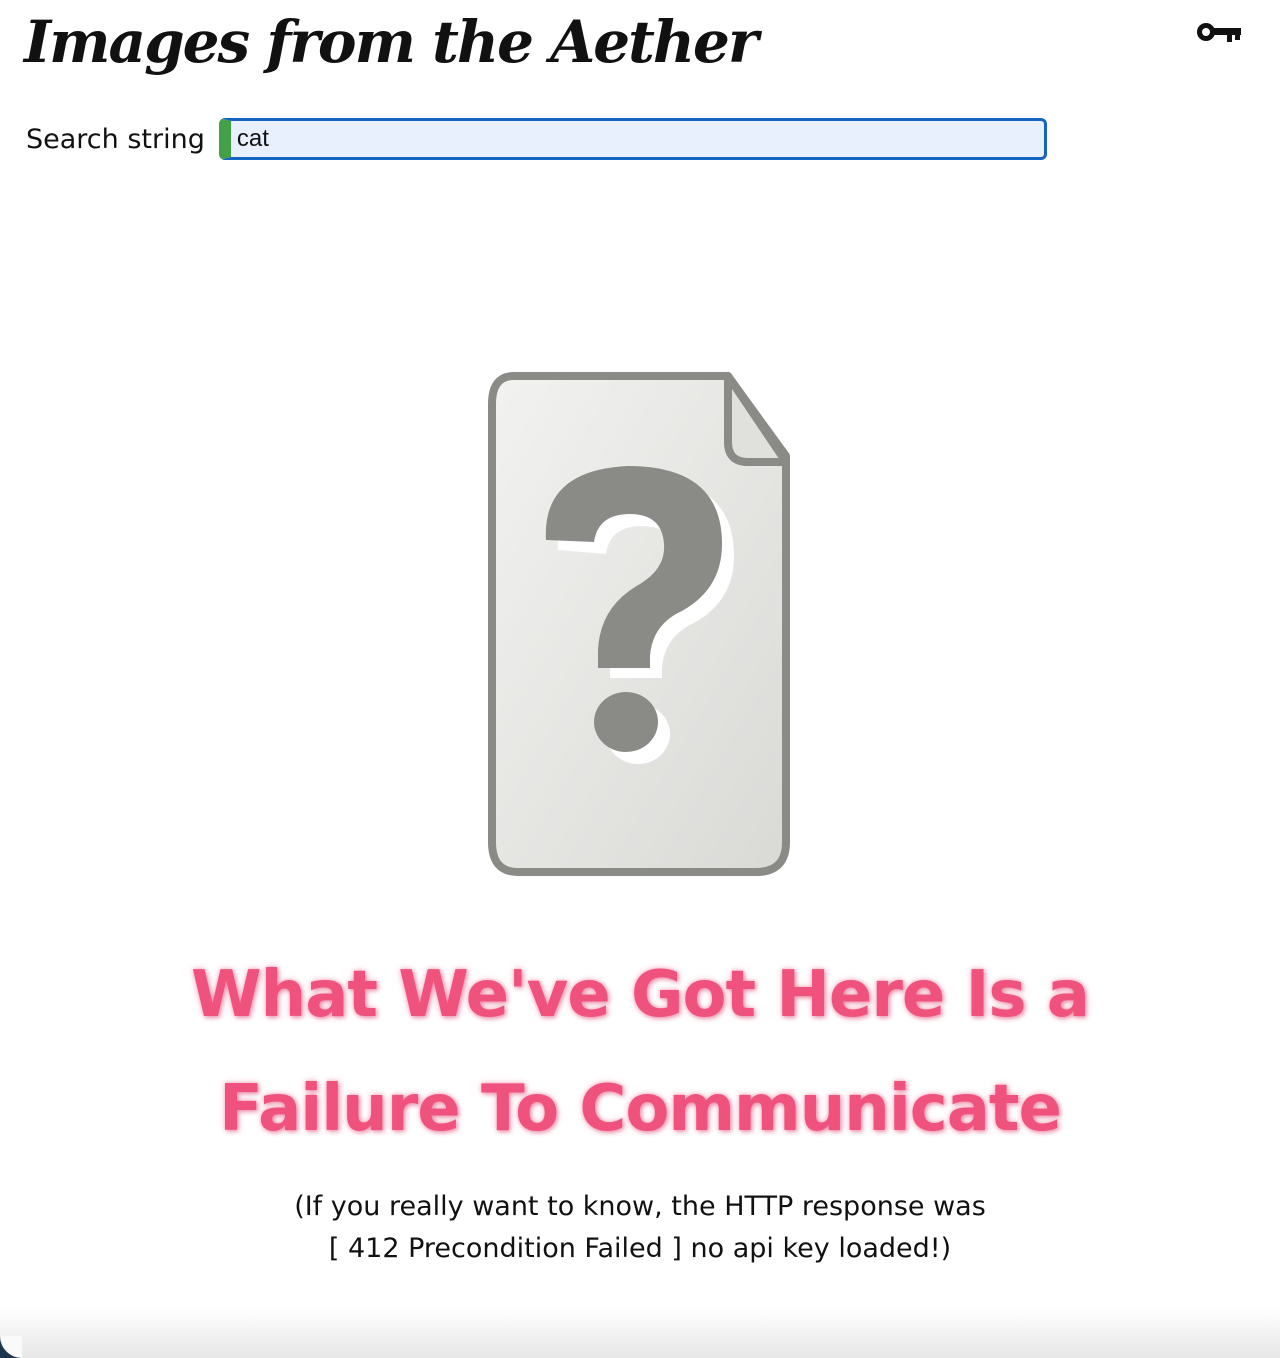  What do you see at coordinates (640, 1109) in the screenshot?
I see `error-headline-line-2: Failure To Communicate` at bounding box center [640, 1109].